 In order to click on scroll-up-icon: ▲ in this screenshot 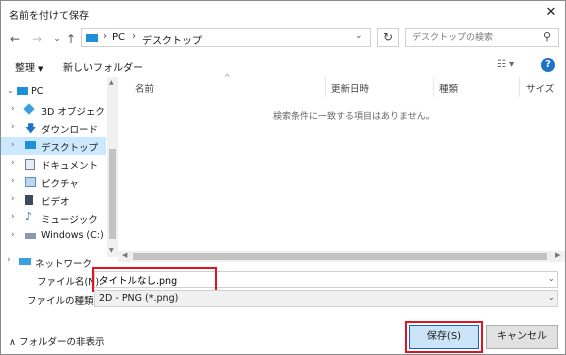, I will do `click(111, 82)`.